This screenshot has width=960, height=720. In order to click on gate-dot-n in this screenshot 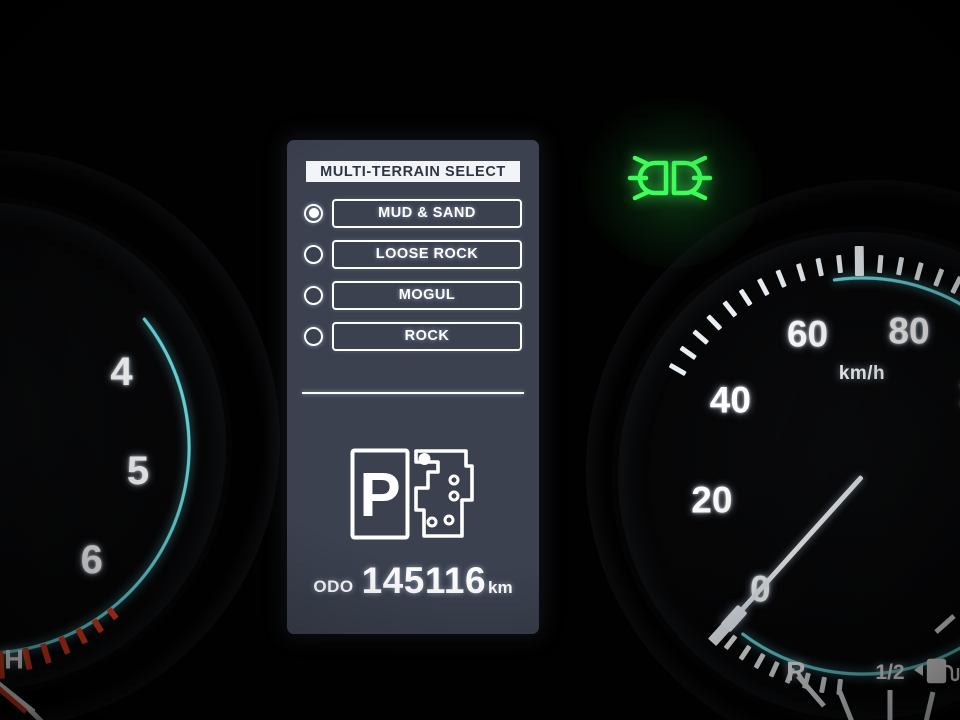, I will do `click(454, 496)`.